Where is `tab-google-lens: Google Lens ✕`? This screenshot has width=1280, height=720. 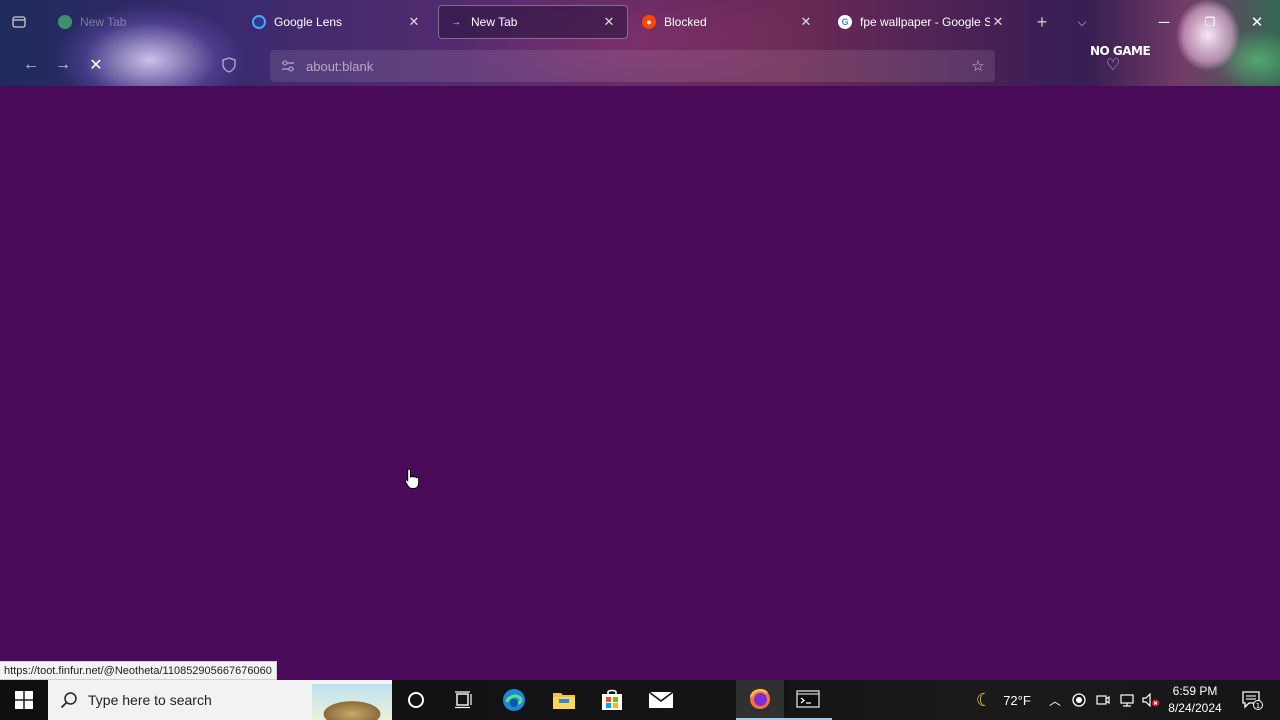 tab-google-lens: Google Lens ✕ is located at coordinates (337, 22).